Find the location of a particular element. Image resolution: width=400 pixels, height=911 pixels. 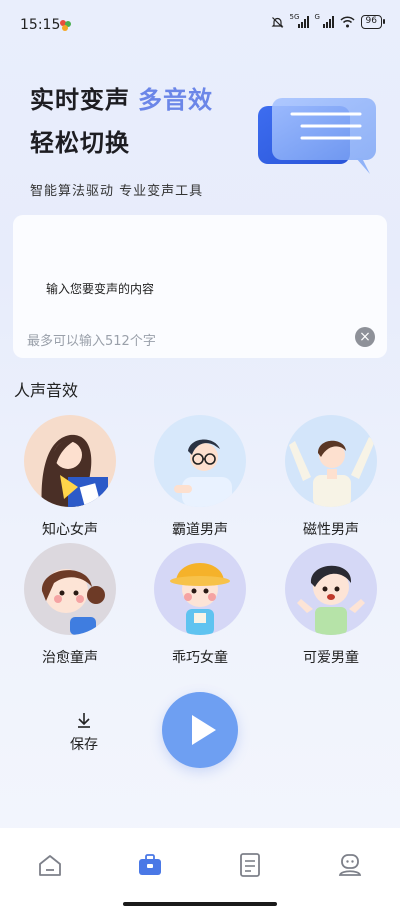

voice-label: 知心女声 is located at coordinates (70, 530).